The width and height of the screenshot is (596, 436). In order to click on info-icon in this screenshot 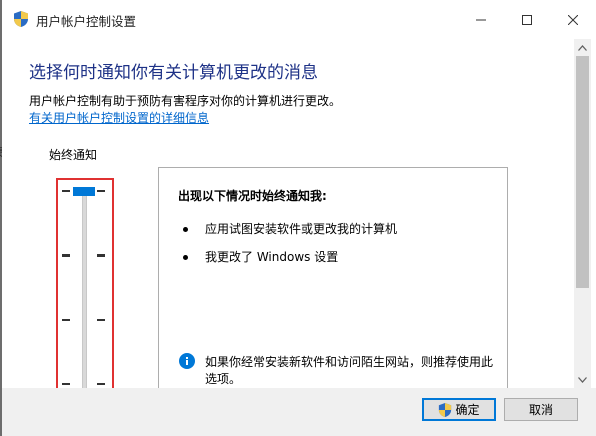, I will do `click(187, 361)`.